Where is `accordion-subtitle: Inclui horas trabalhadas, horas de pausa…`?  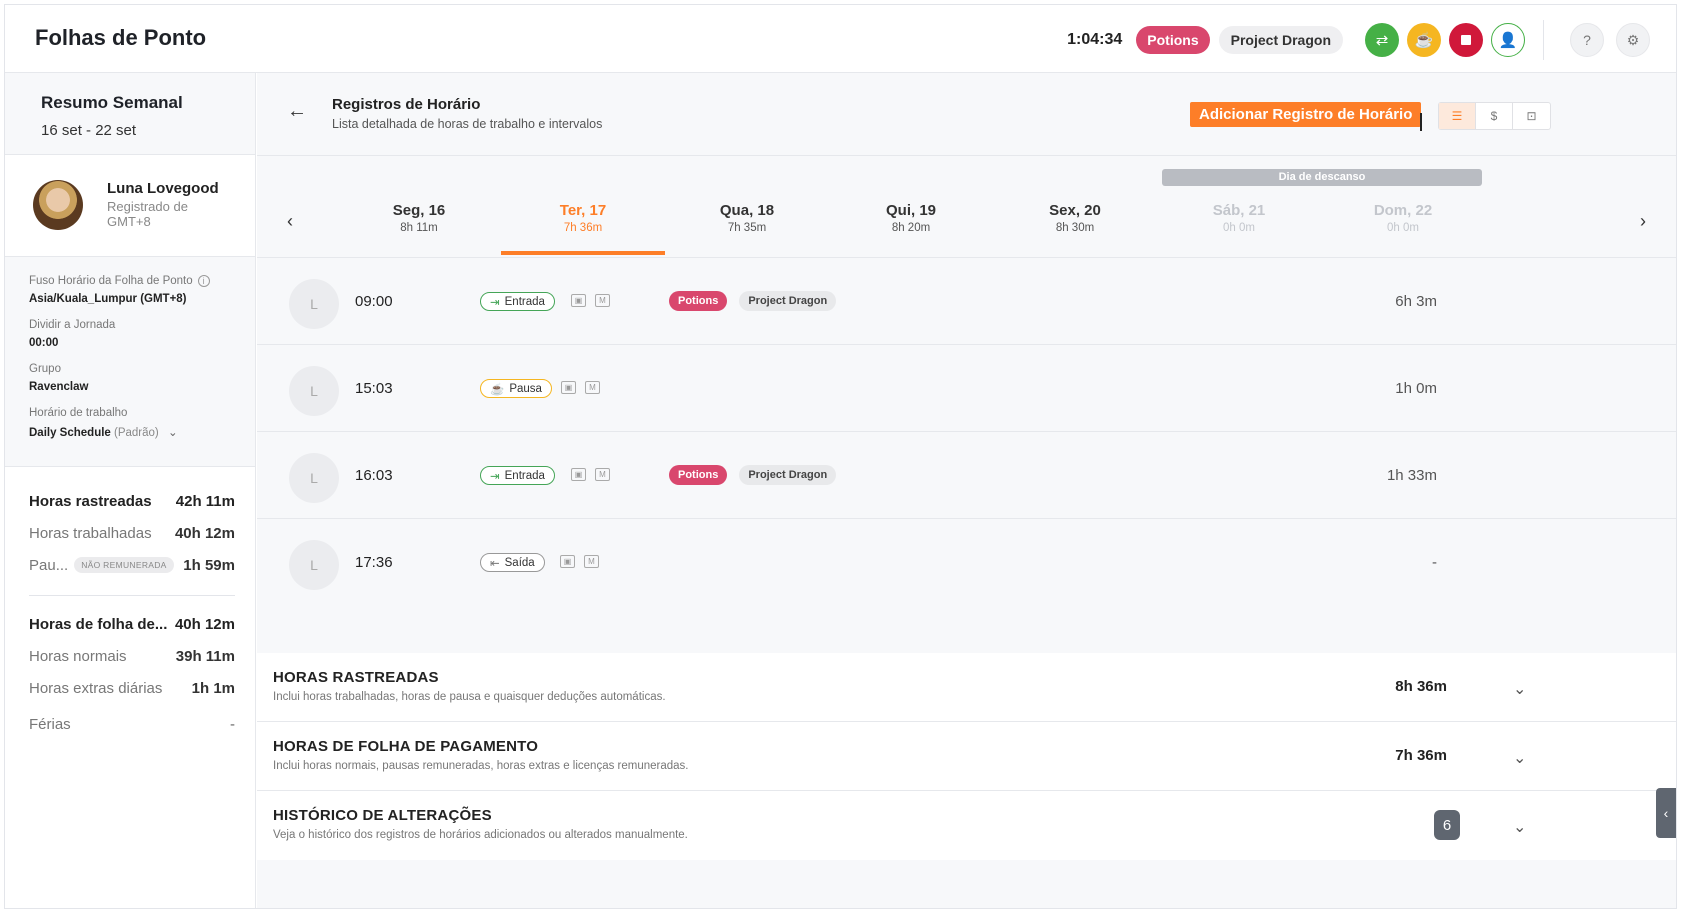
accordion-subtitle: Inclui horas trabalhadas, horas de pausa… is located at coordinates (469, 697).